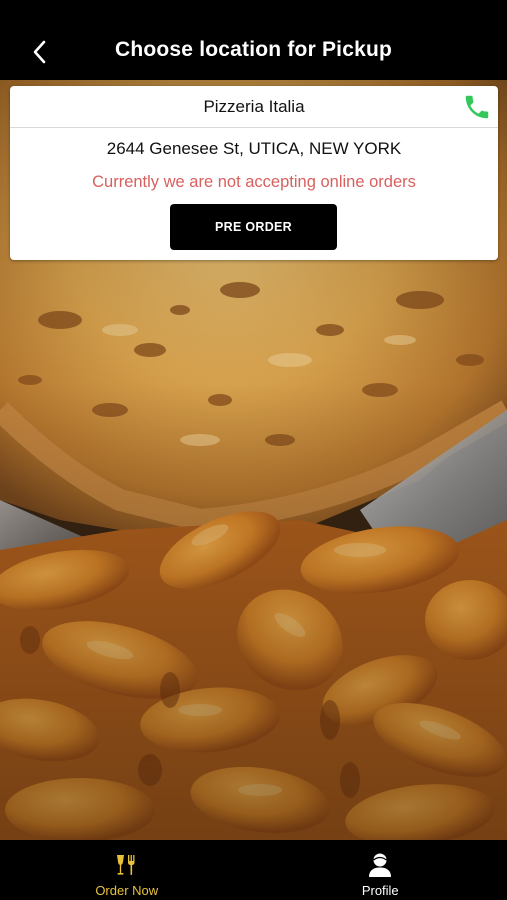  Describe the element at coordinates (127, 890) in the screenshot. I see `tab-order-now-label: Order Now` at that location.